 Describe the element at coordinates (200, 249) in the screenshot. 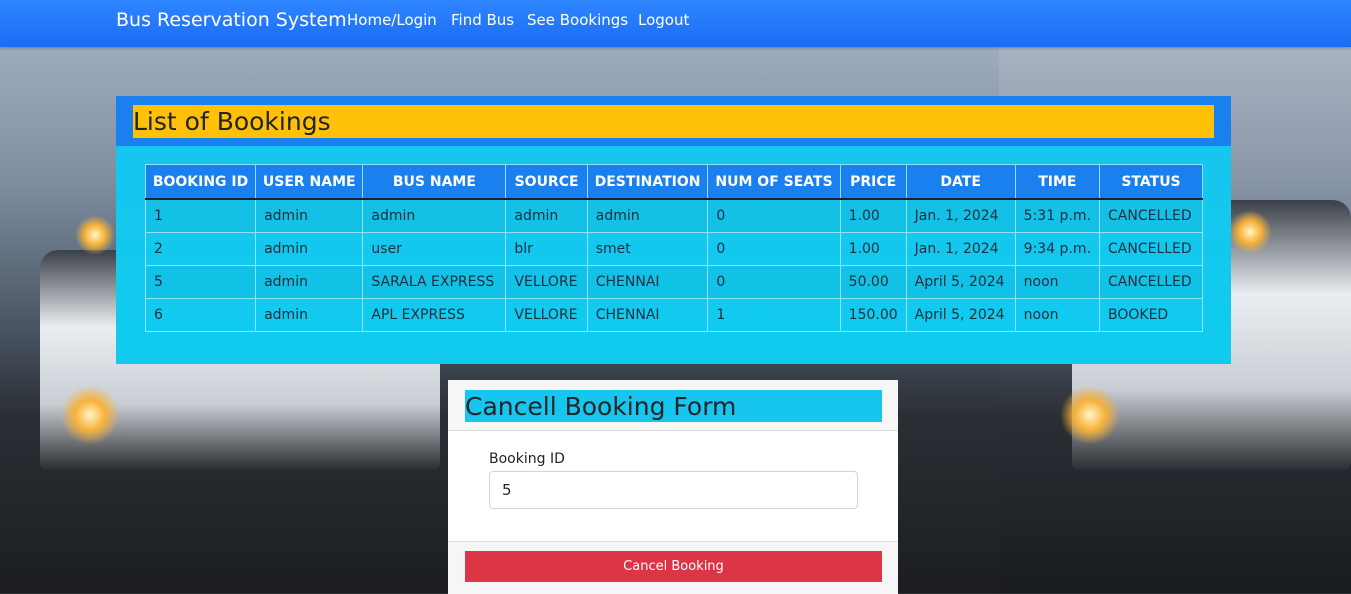

I see `cell-booking-id: 2` at that location.